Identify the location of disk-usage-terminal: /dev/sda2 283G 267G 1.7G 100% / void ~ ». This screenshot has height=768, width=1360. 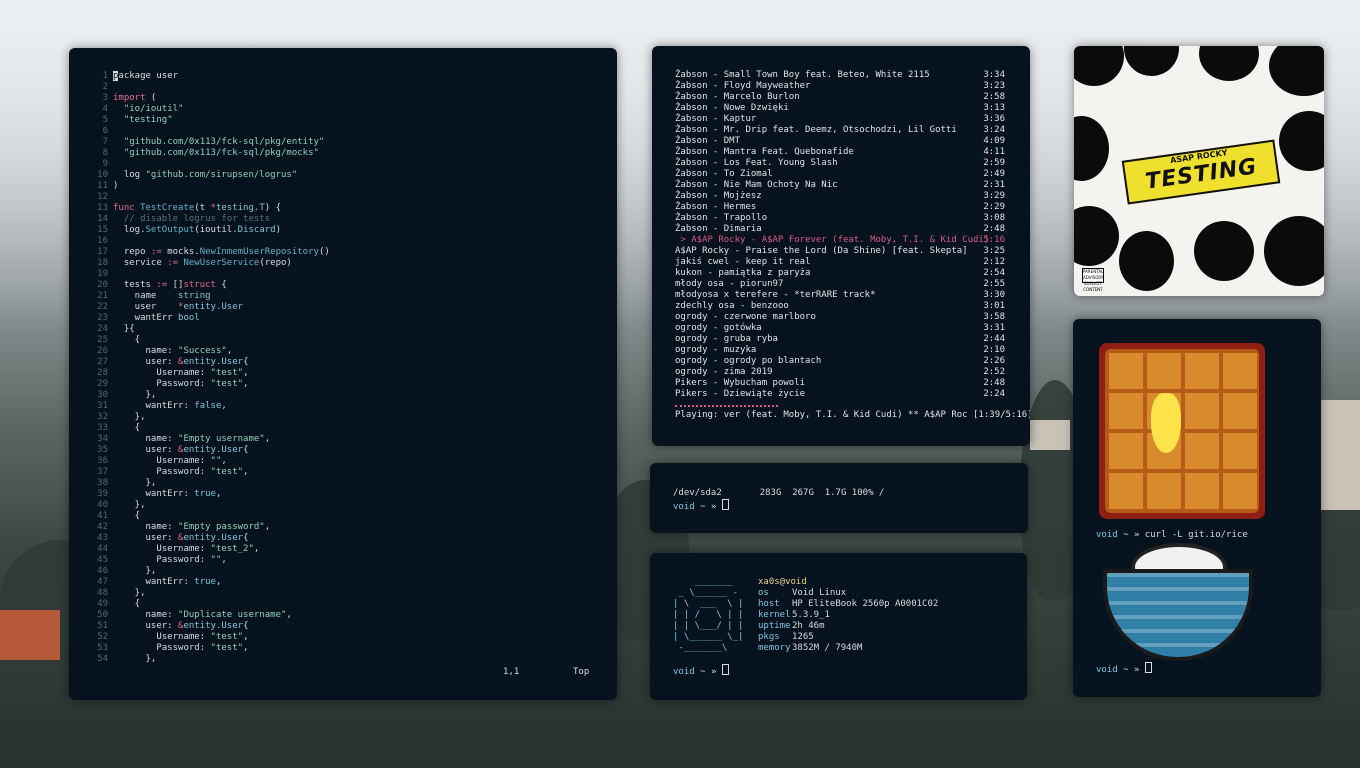
(839, 498).